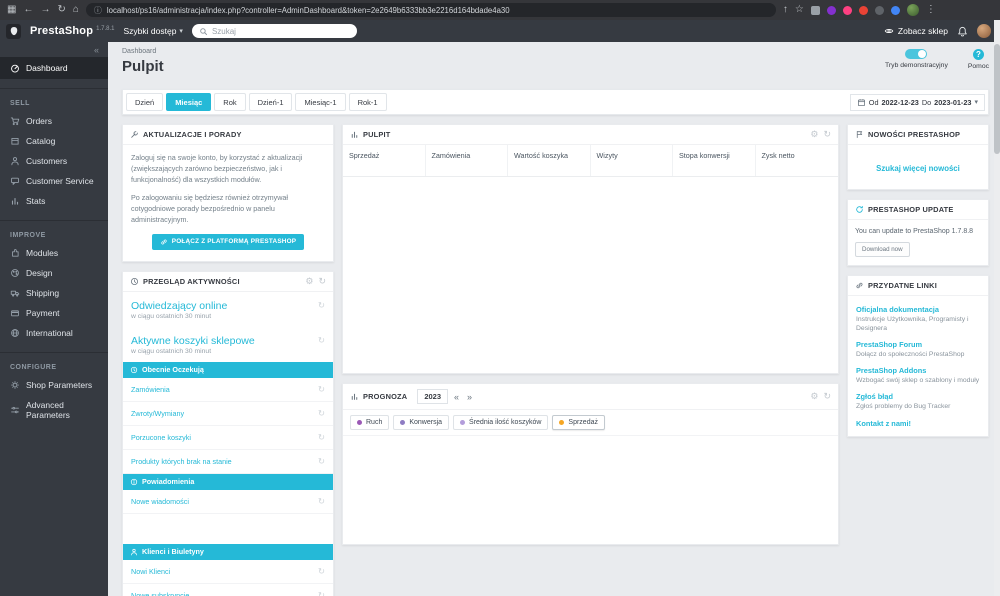  Describe the element at coordinates (914, 231) in the screenshot. I see `update-available-text: You can update to PrestaShop 1.7.8.8` at that location.